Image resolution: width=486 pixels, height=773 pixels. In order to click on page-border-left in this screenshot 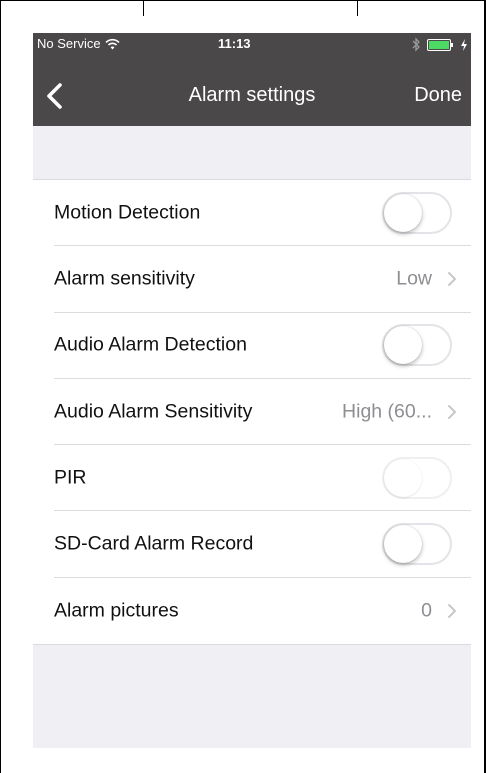, I will do `click(0, 386)`.